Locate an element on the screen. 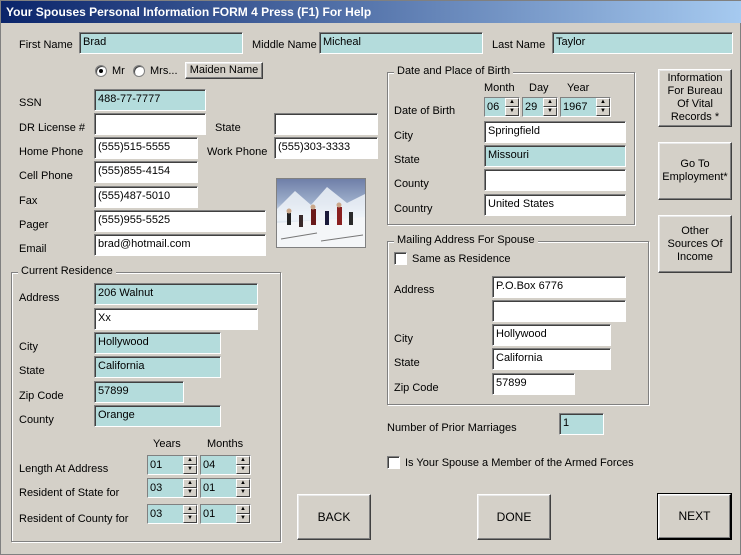 This screenshot has height=555, width=741. middle-name-field: Micheal is located at coordinates (401, 43).